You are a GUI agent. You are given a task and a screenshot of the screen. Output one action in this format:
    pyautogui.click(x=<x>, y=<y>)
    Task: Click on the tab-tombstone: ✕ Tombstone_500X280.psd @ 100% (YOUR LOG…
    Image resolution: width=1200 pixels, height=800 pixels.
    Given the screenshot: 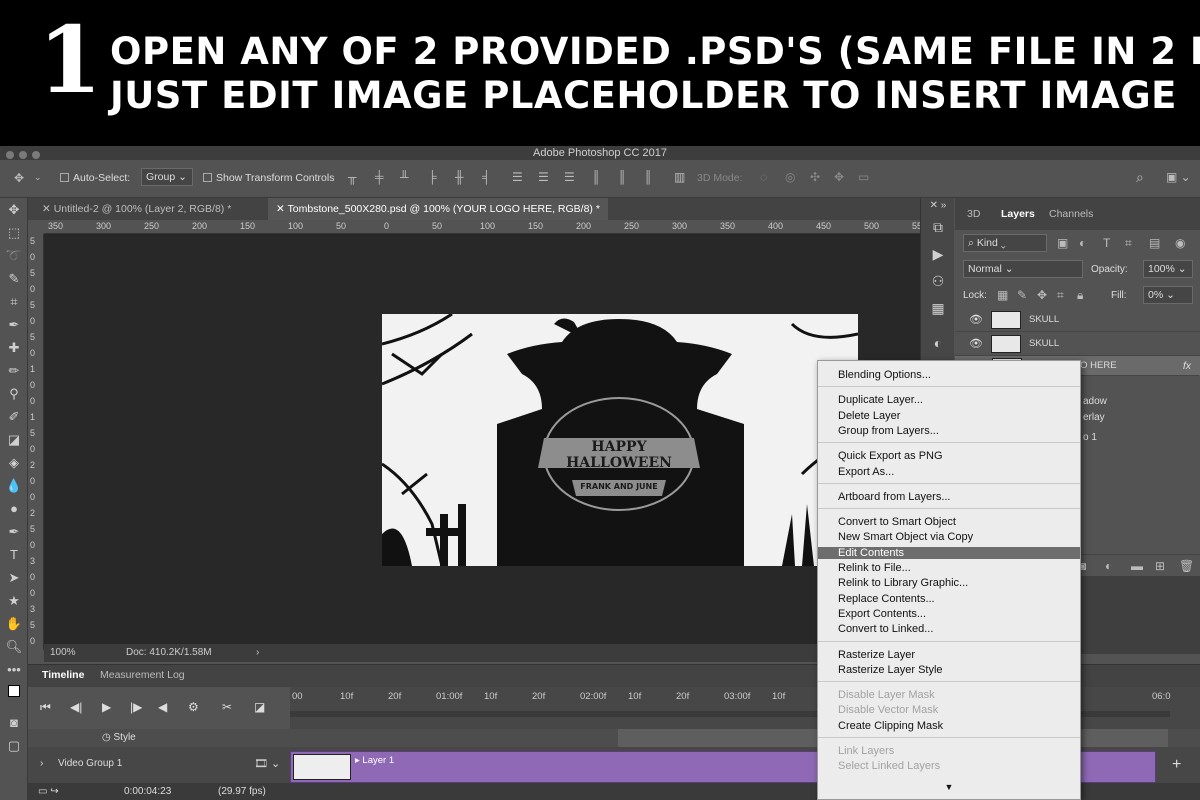 What is the action you would take?
    pyautogui.click(x=438, y=209)
    